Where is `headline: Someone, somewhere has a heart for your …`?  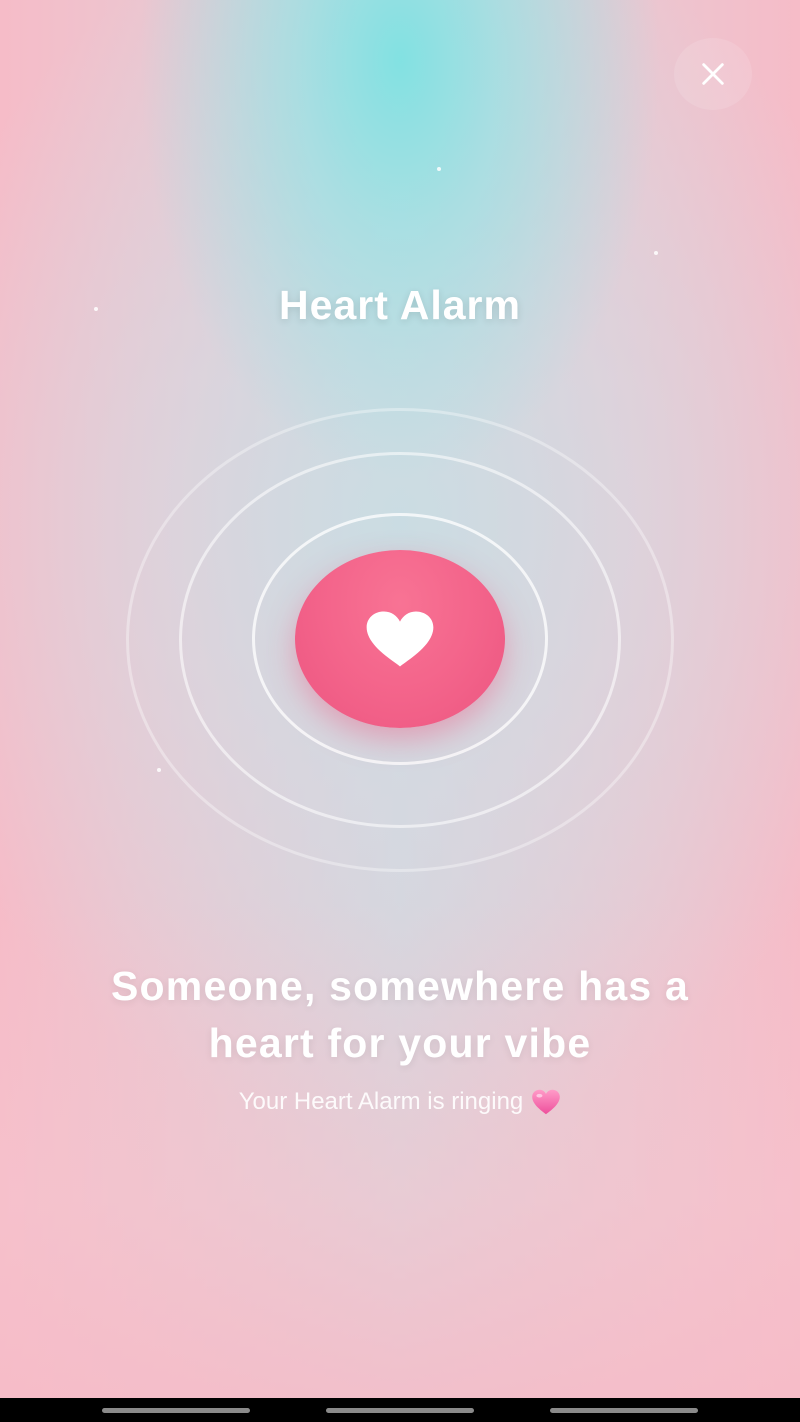
headline: Someone, somewhere has a heart for your … is located at coordinates (400, 1015).